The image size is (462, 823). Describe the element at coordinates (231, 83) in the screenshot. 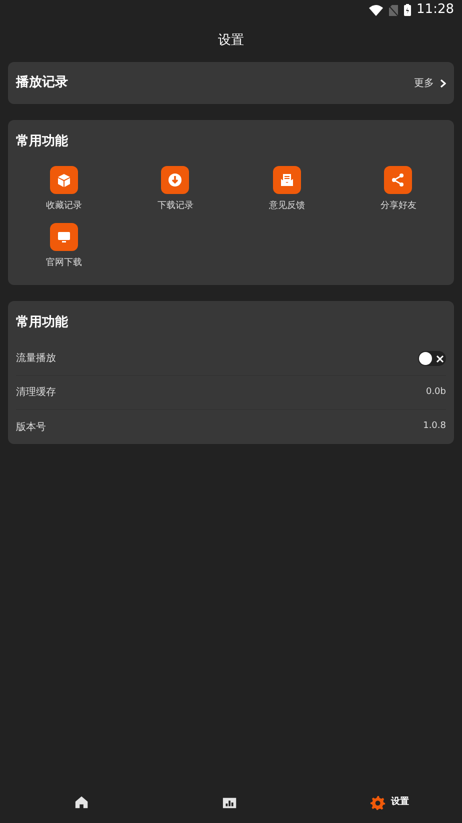

I see `history-card: 播放记录 更多` at that location.